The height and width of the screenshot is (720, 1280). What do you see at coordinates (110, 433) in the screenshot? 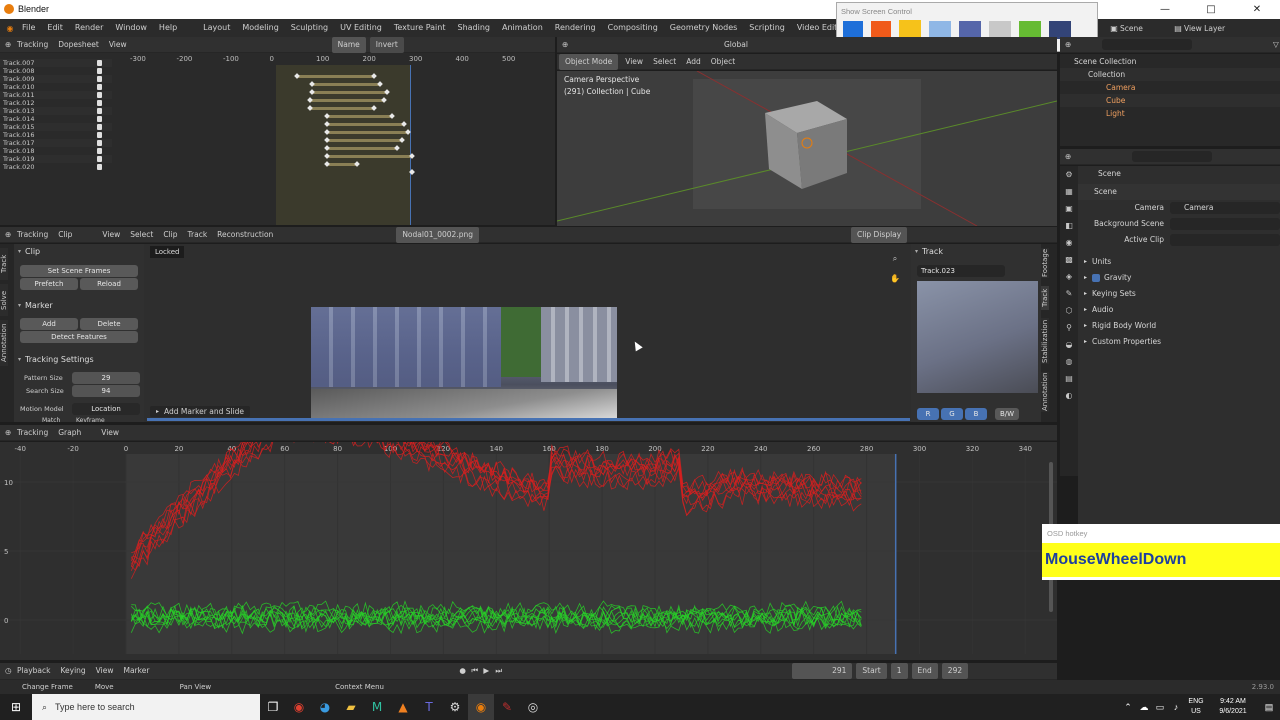
I see `graph-view-menu: View` at bounding box center [110, 433].